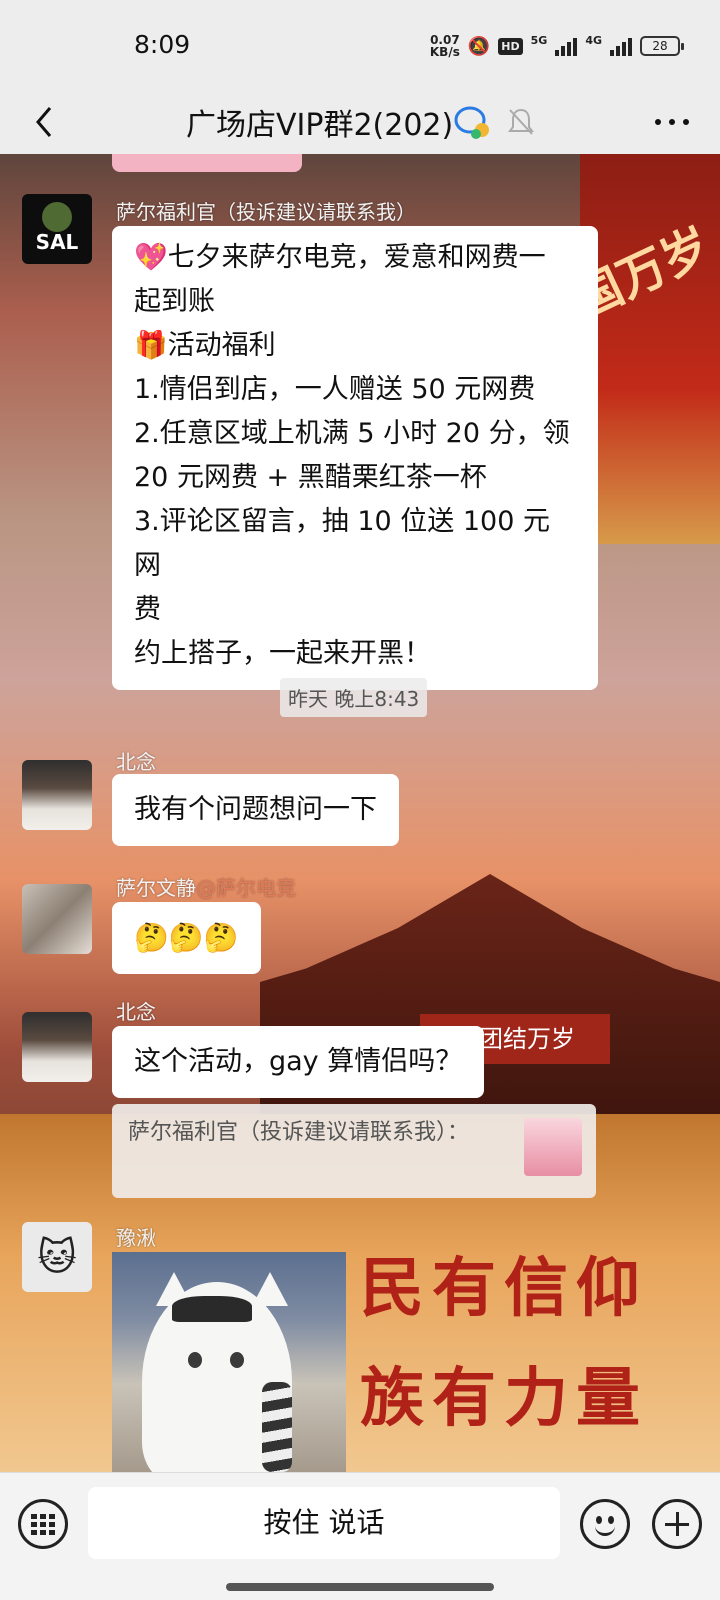 Image resolution: width=720 pixels, height=1600 pixels. I want to click on cat-ear, so click(270, 1289).